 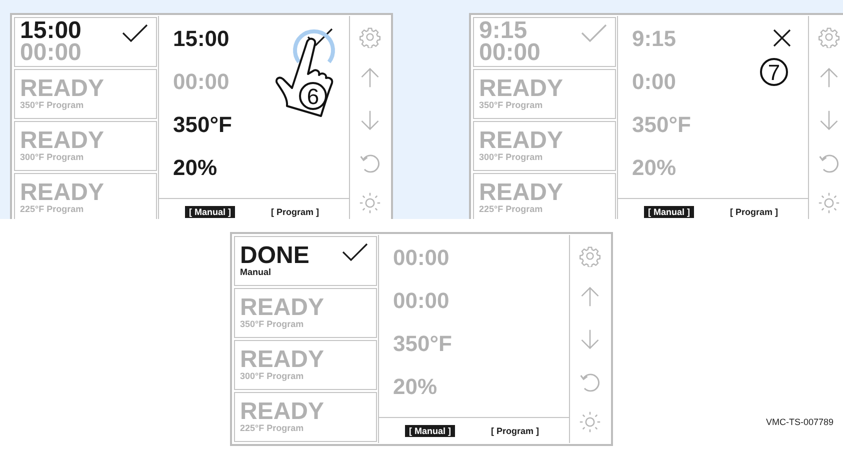 What do you see at coordinates (654, 39) in the screenshot?
I see `display-value: 9:15` at bounding box center [654, 39].